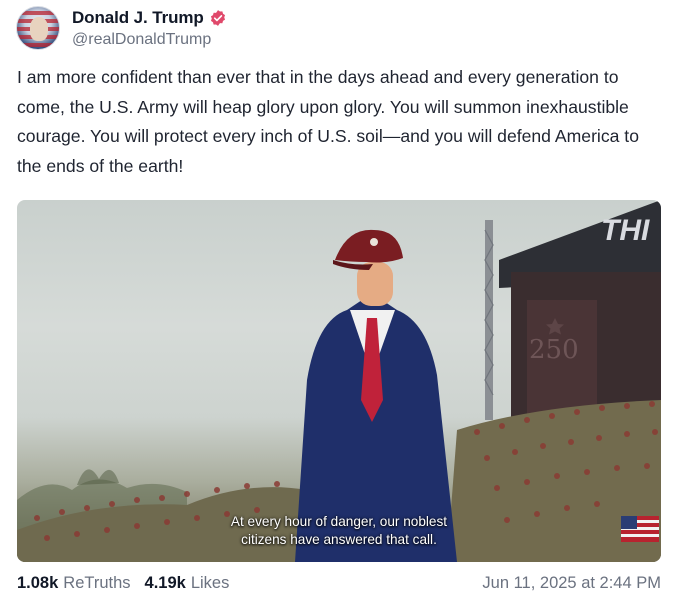  Describe the element at coordinates (217, 17) in the screenshot. I see `verified-badge-icon` at that location.